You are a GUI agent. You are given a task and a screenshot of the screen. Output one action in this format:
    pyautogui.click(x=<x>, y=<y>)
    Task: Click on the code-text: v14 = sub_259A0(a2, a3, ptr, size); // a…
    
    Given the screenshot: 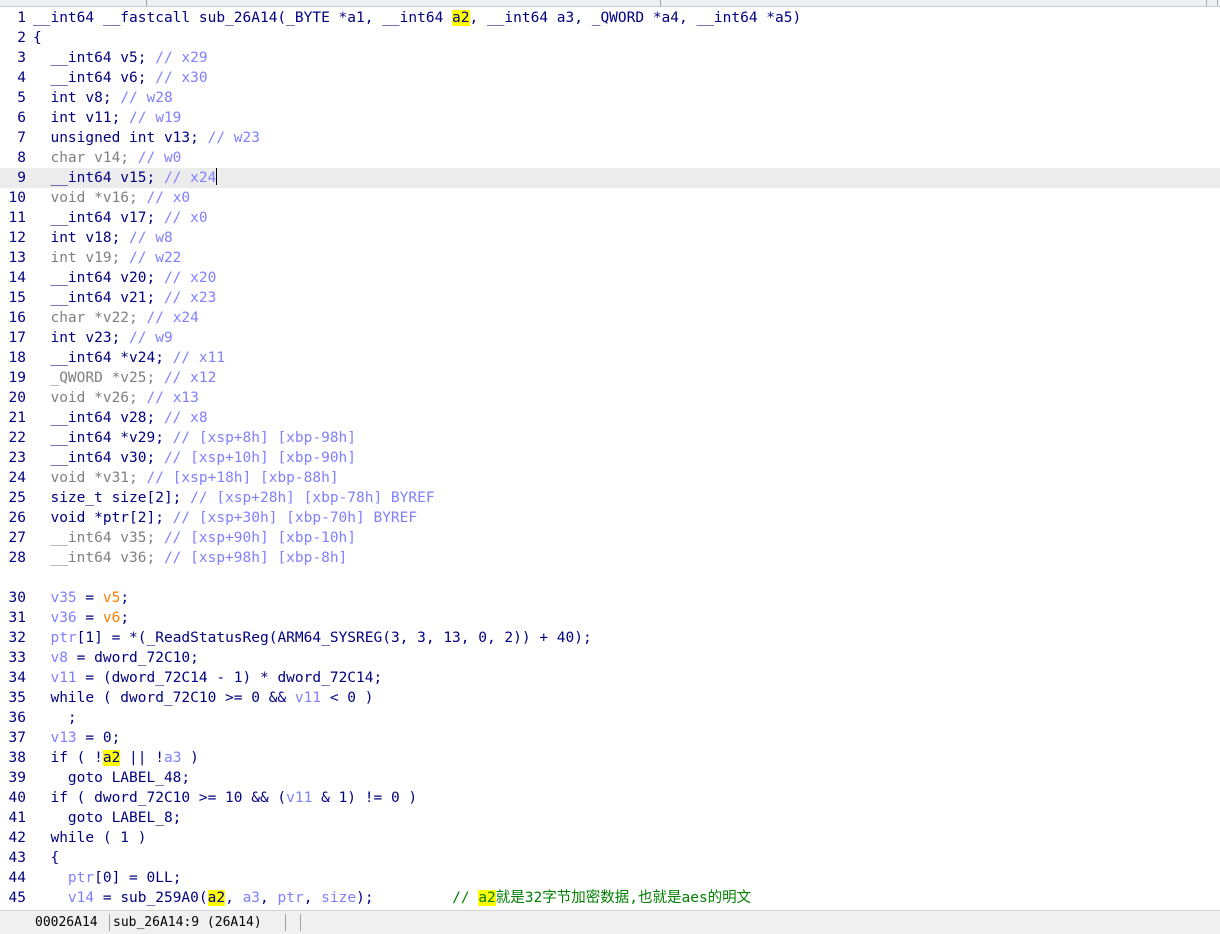 What is the action you would take?
    pyautogui.click(x=392, y=898)
    